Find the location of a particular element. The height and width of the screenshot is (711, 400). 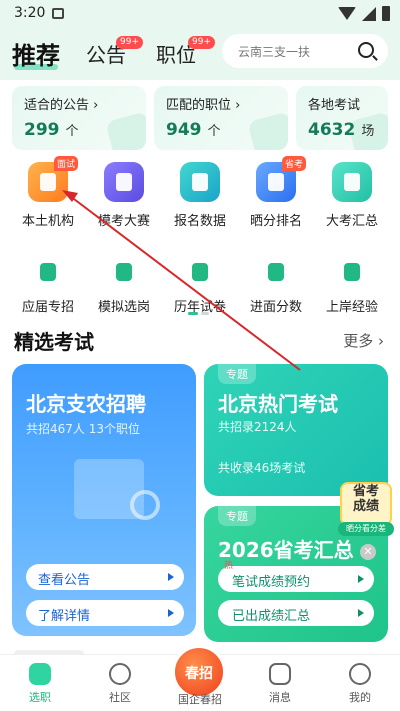

learn-more-button: 了解详情 is located at coordinates (105, 613).